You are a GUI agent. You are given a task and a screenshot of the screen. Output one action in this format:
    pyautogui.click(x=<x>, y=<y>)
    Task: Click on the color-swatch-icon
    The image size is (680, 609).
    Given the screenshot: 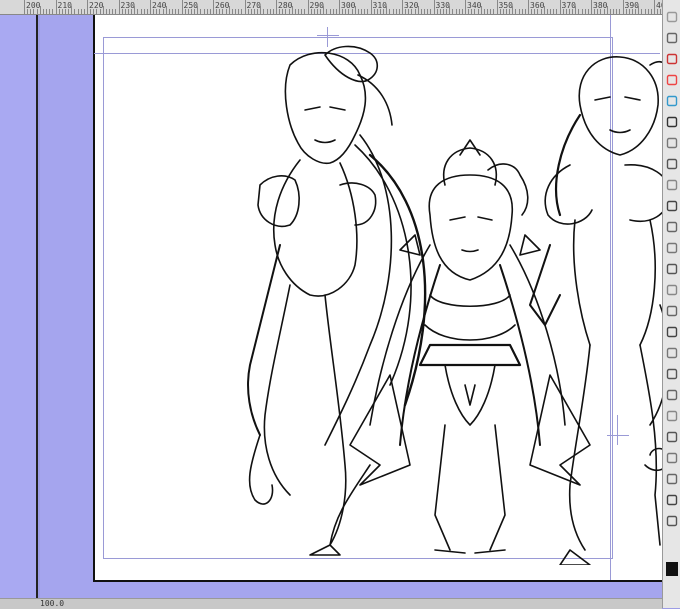 What is the action you would take?
    pyautogui.click(x=672, y=569)
    